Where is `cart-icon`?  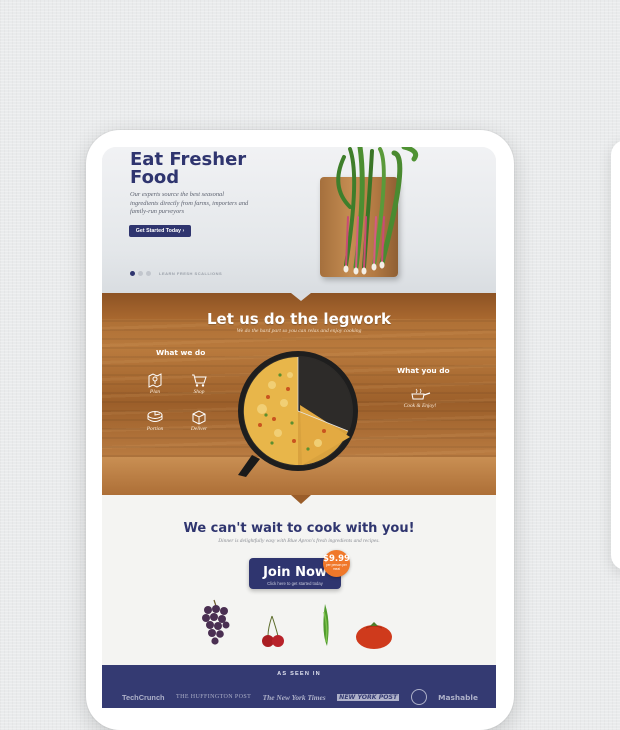
cart-icon is located at coordinates (199, 380).